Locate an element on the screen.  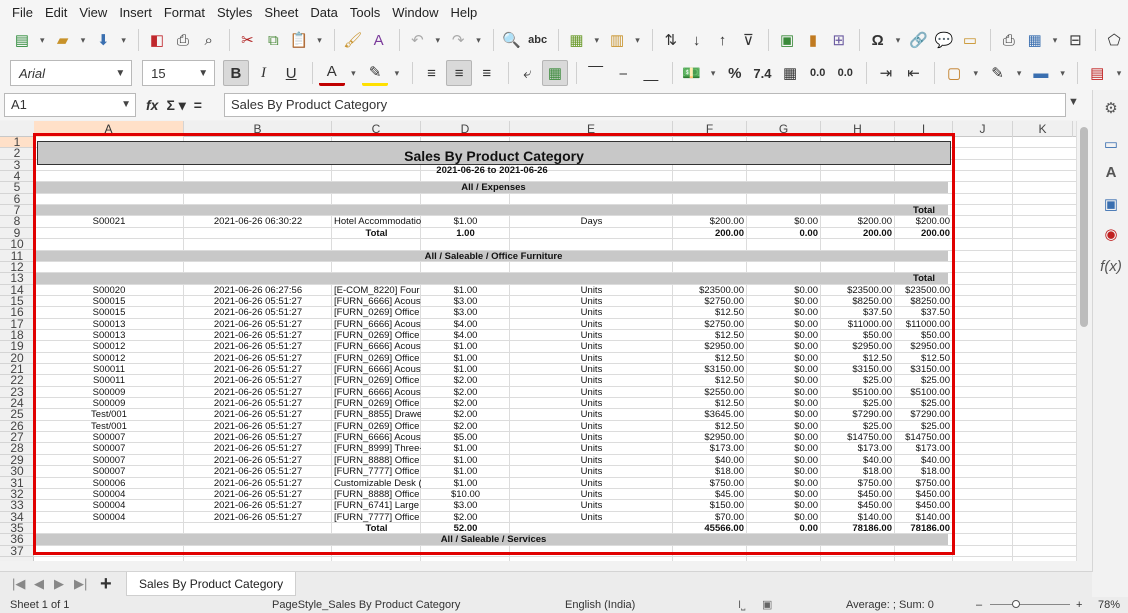
navigator-icon: ◉ is located at coordinates (1111, 234).